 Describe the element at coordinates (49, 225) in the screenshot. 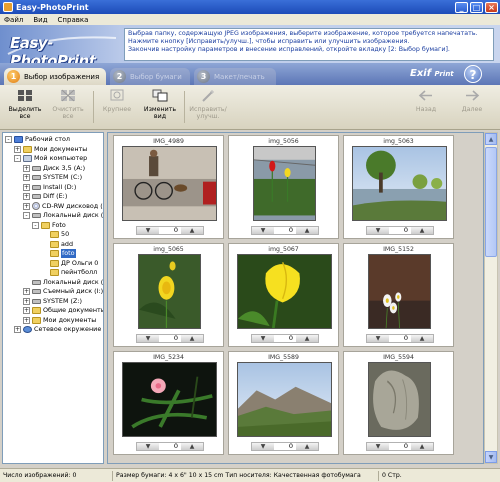

I see `tree-item: - Foto` at that location.